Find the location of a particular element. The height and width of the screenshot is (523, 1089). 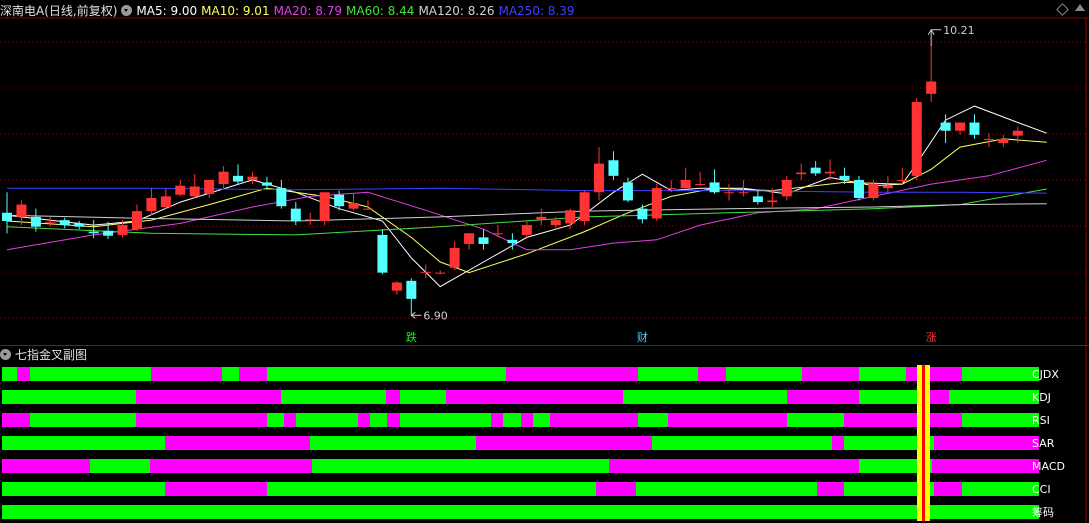

indicator-strip-macd: MACD is located at coordinates (533, 466).